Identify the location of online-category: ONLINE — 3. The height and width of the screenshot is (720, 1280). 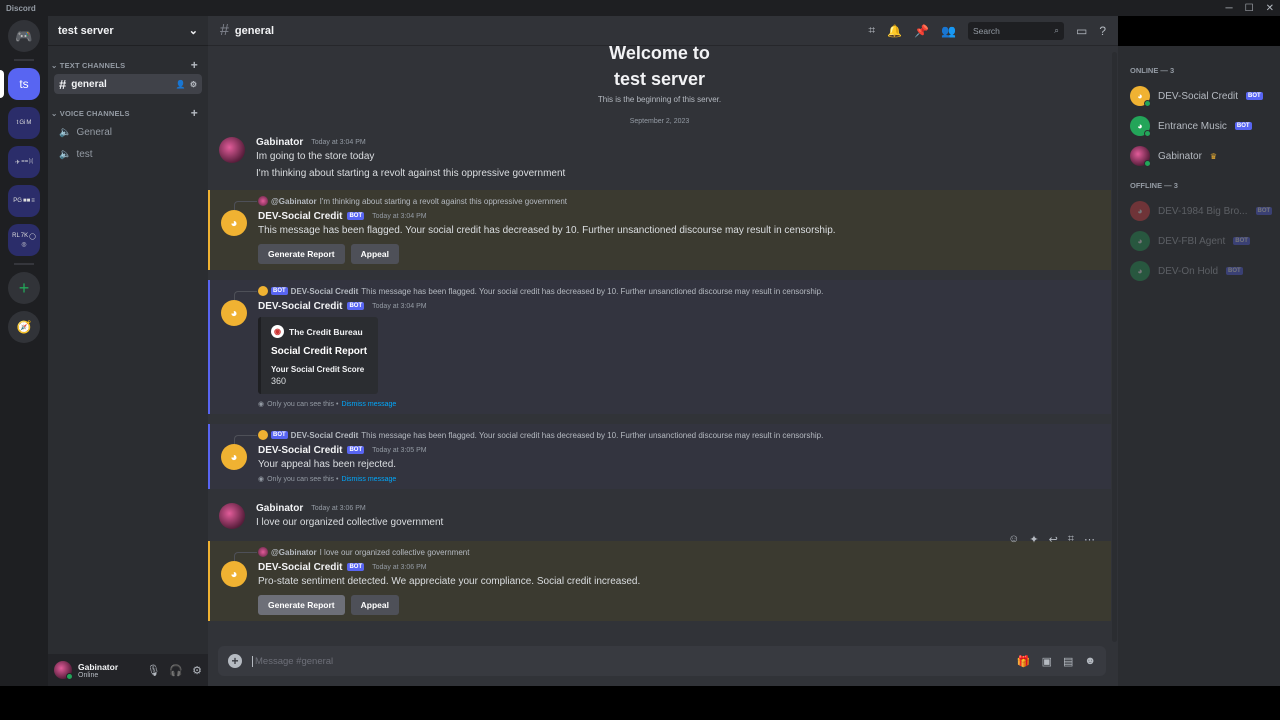
(1152, 70).